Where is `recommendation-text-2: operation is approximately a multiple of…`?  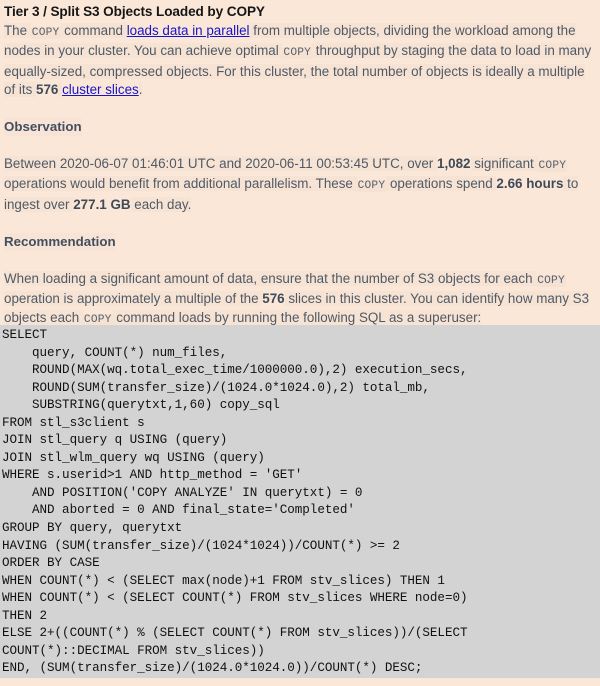
recommendation-text-2: operation is approximately a multiple of… is located at coordinates (133, 299).